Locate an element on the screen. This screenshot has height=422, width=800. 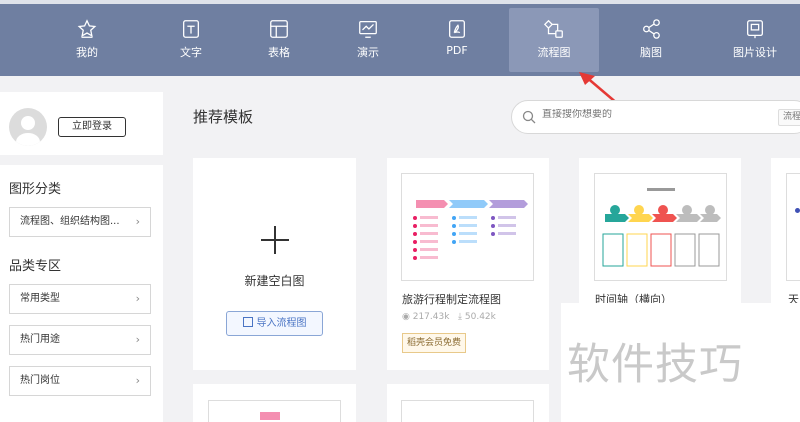
zone-category-title: 品类专区 is located at coordinates (35, 266).